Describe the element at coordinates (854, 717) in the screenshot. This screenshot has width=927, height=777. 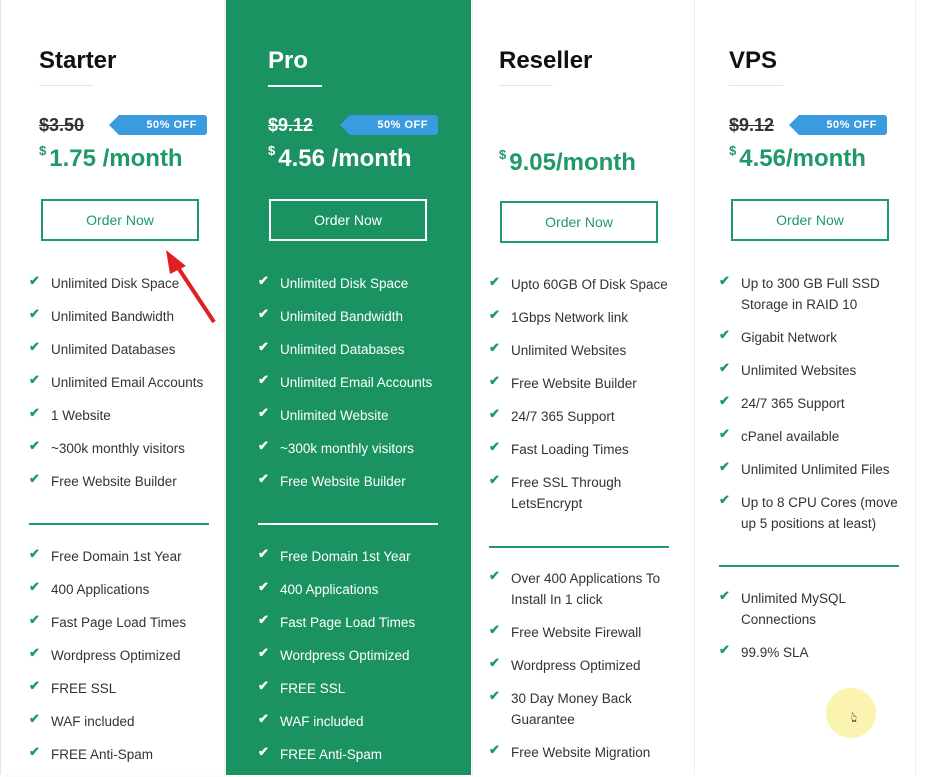
I see `mouse-cursor-icon: 👆︎` at that location.